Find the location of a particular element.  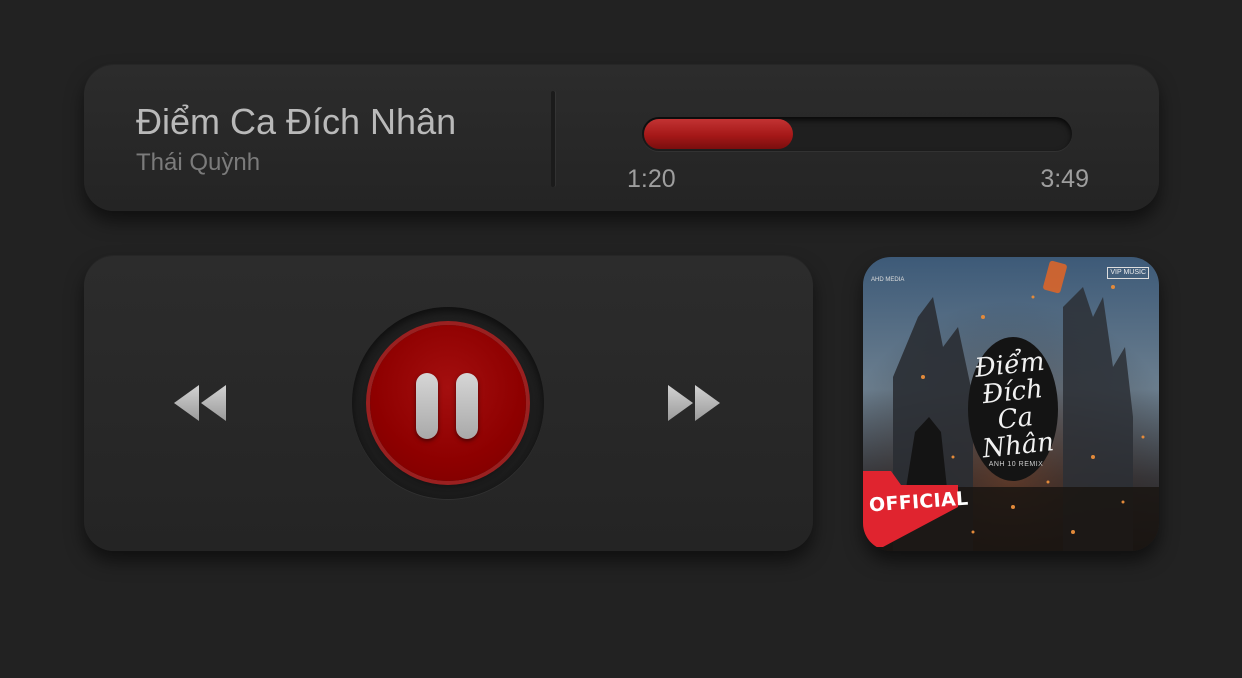

total-time: 3:49 is located at coordinates (1064, 179).